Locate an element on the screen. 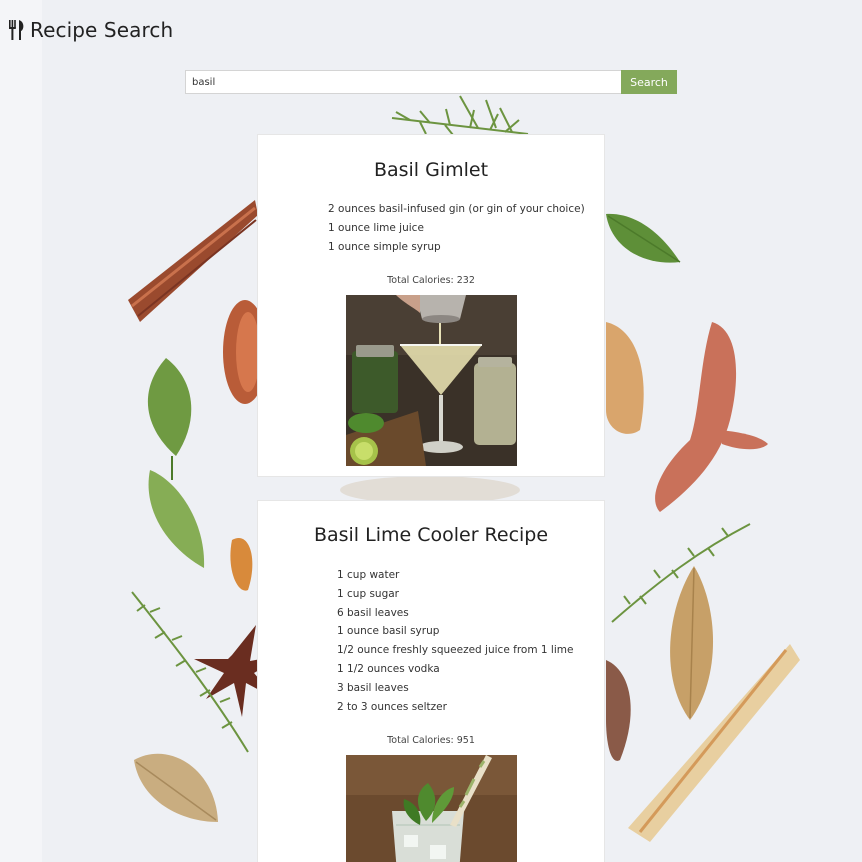 The image size is (862, 862). turmeric-left is located at coordinates (241, 564).